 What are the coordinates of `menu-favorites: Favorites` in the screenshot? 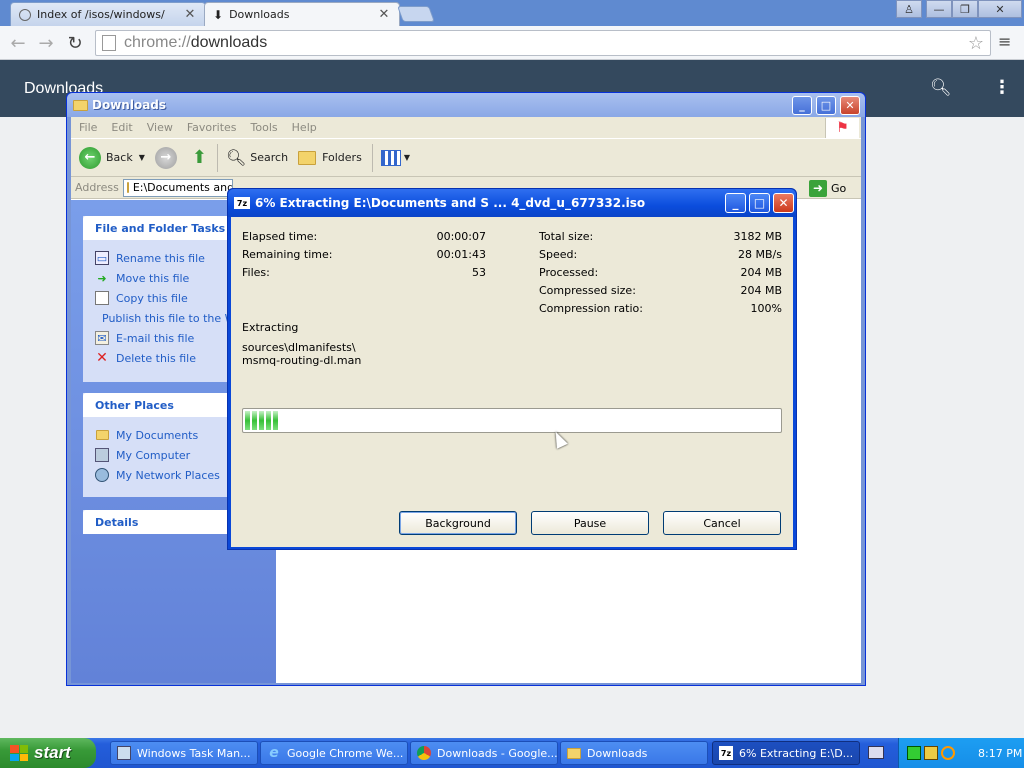 It's located at (212, 127).